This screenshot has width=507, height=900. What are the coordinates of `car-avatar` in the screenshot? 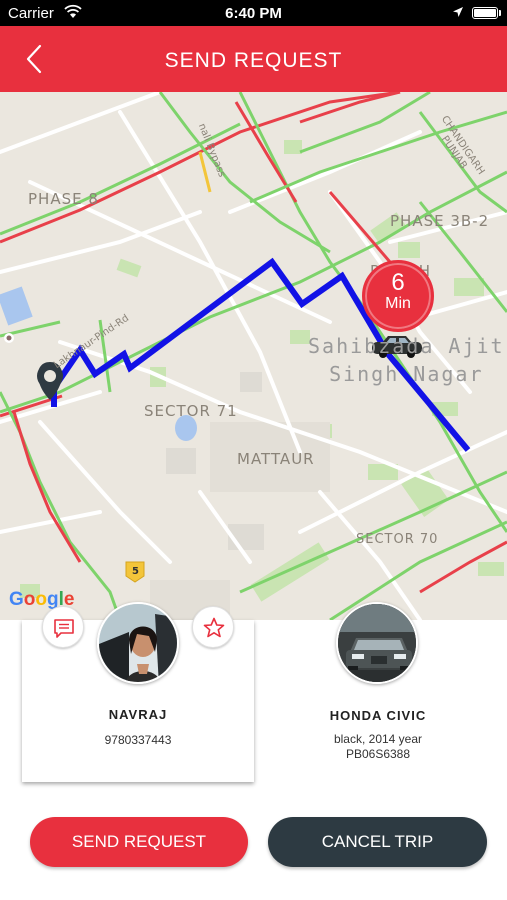 It's located at (377, 643).